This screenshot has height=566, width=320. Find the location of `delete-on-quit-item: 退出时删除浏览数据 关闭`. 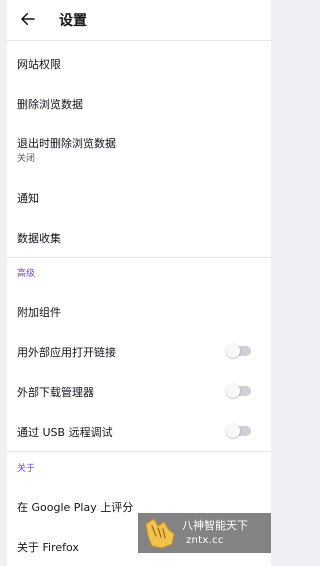

delete-on-quit-item: 退出时删除浏览数据 关闭 is located at coordinates (139, 148).